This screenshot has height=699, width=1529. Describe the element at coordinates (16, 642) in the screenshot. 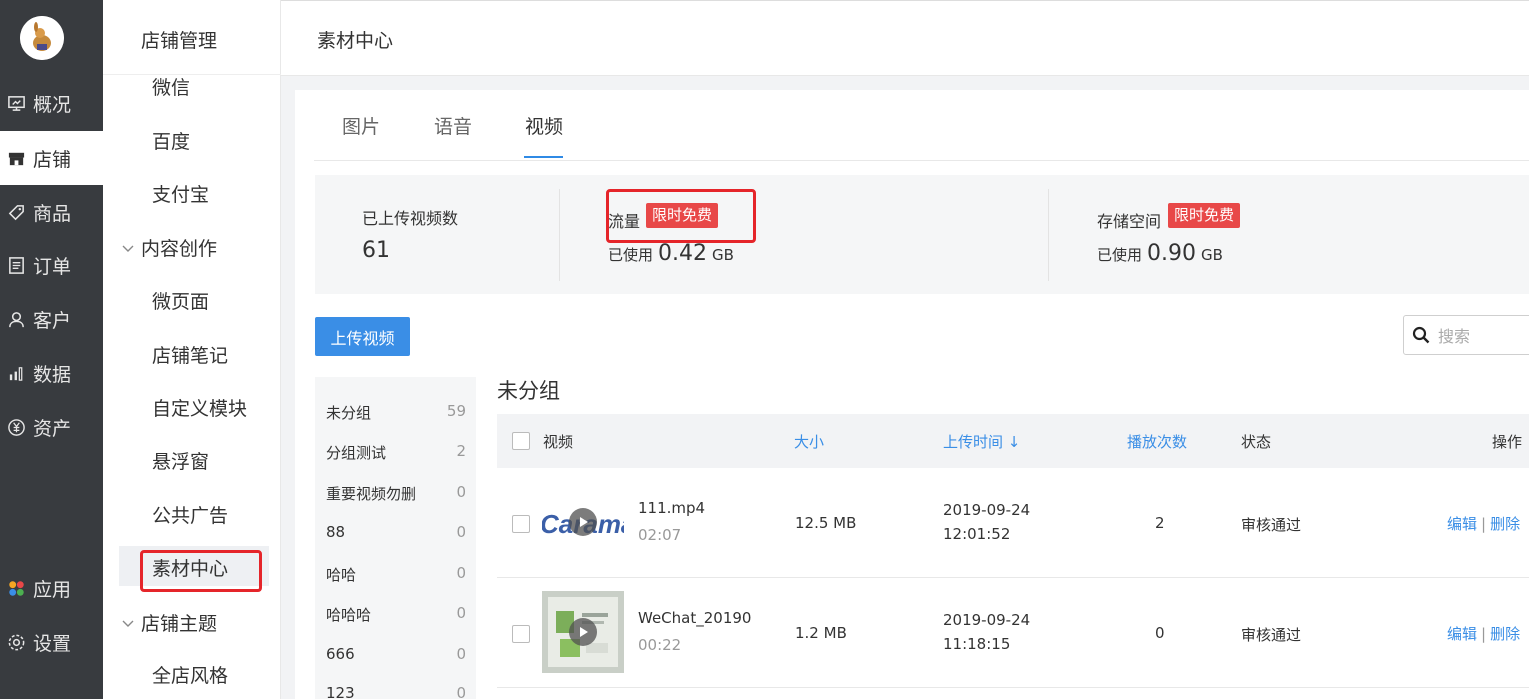

I see `gear-icon` at that location.